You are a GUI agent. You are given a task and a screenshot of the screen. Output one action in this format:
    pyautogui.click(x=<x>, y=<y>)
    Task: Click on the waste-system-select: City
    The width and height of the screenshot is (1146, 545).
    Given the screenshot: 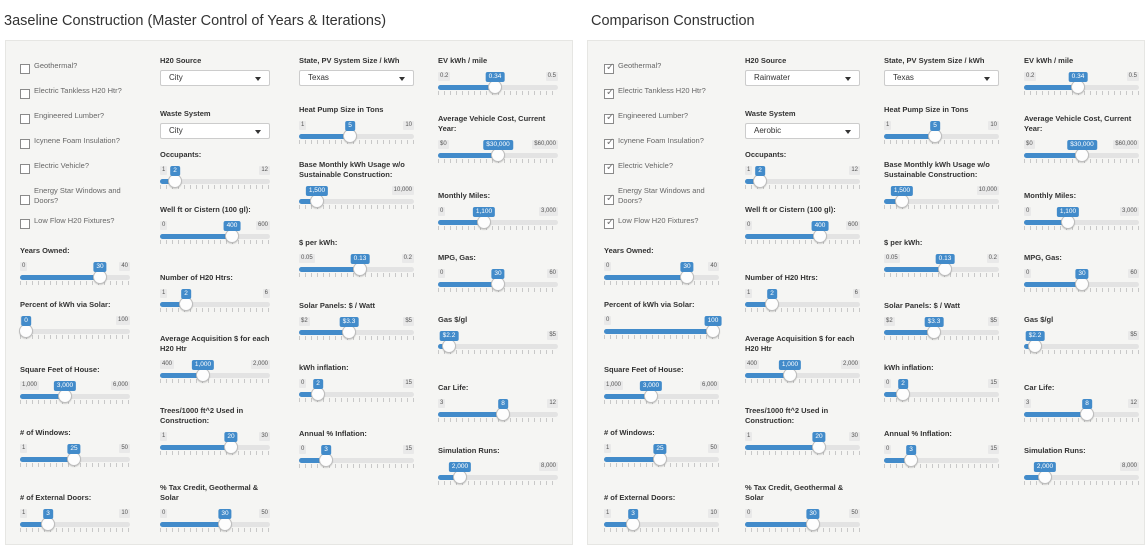 What is the action you would take?
    pyautogui.click(x=215, y=131)
    